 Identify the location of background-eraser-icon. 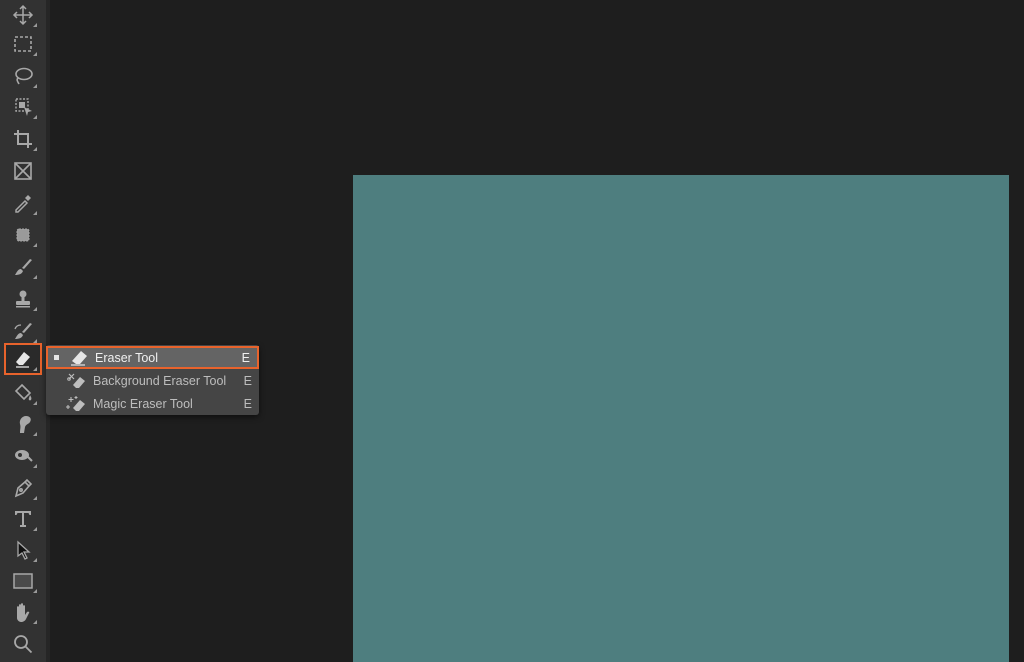
(76, 380).